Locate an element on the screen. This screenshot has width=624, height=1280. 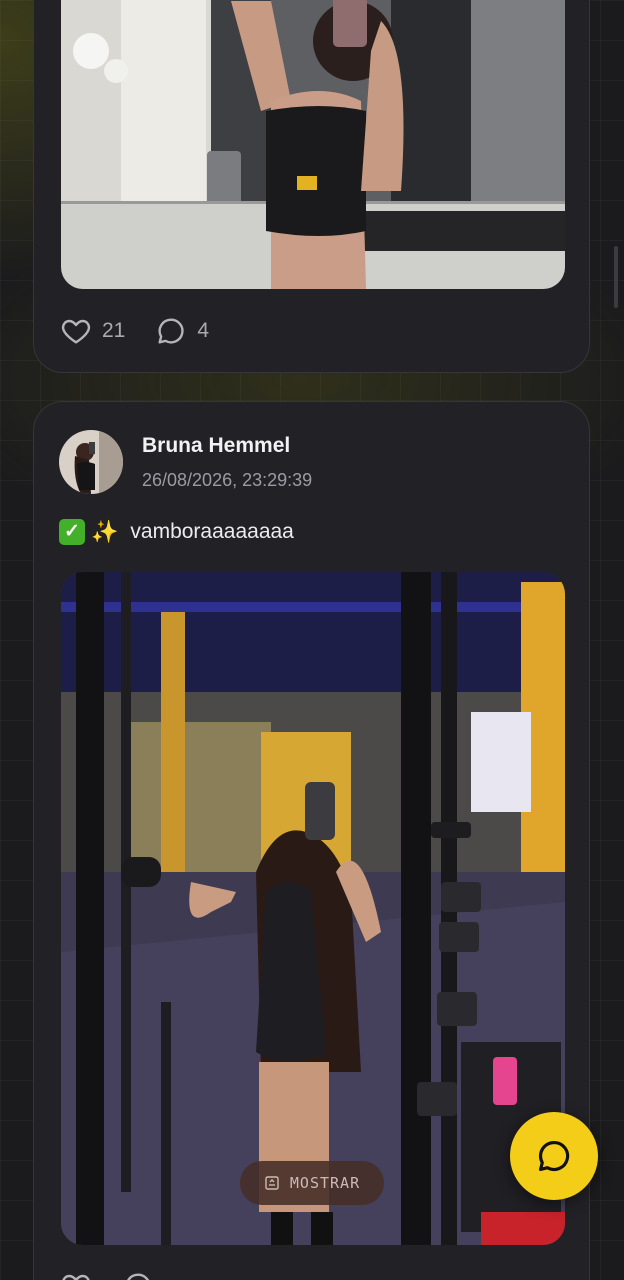
post-caption: ✓ ✨ vamboraaaaaaaa is located at coordinates (176, 532).